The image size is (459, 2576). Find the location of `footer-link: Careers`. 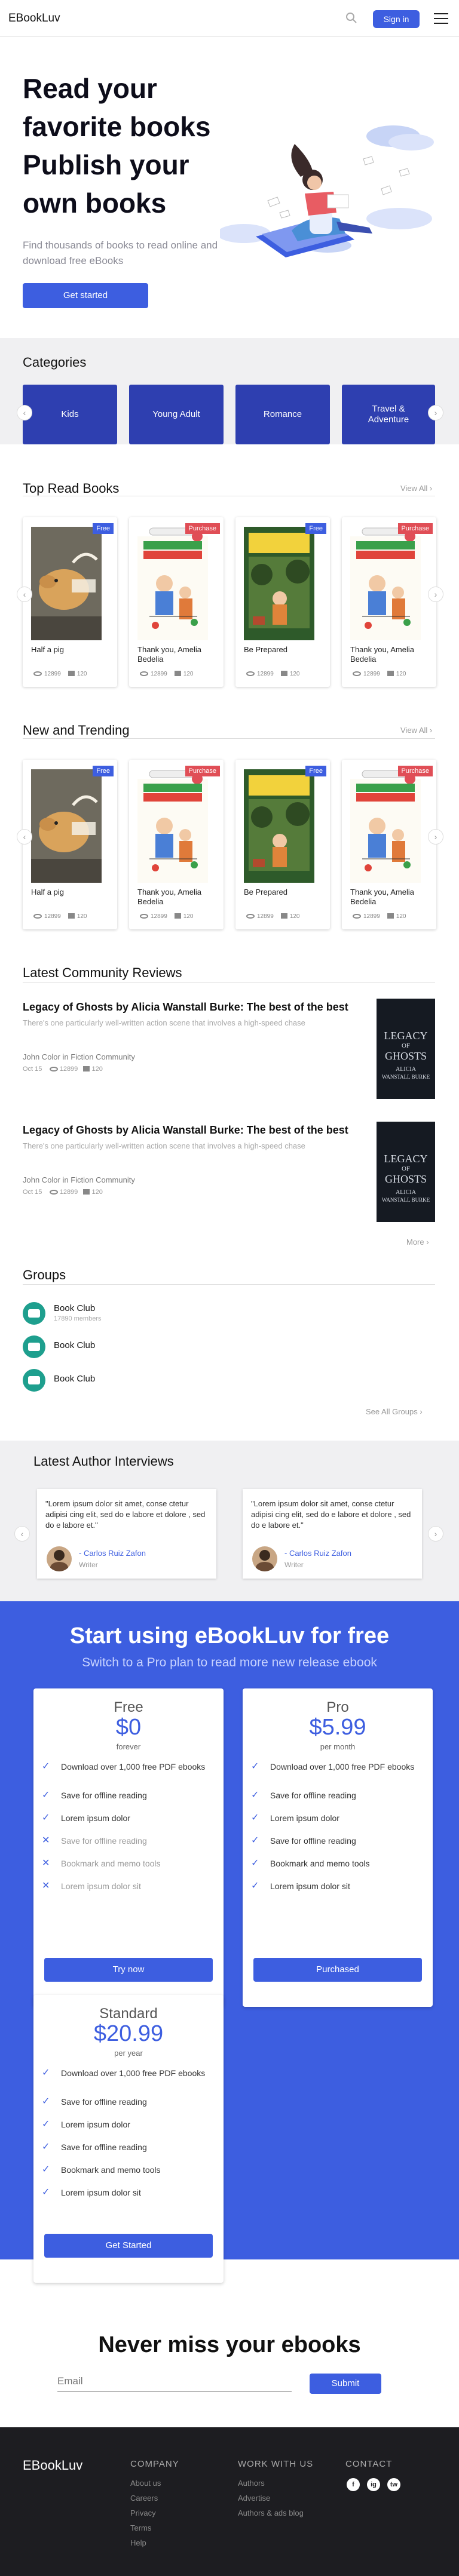

footer-link: Careers is located at coordinates (144, 2498).